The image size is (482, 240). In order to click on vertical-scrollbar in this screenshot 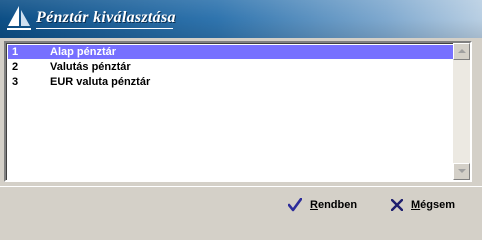, I will do `click(461, 111)`.